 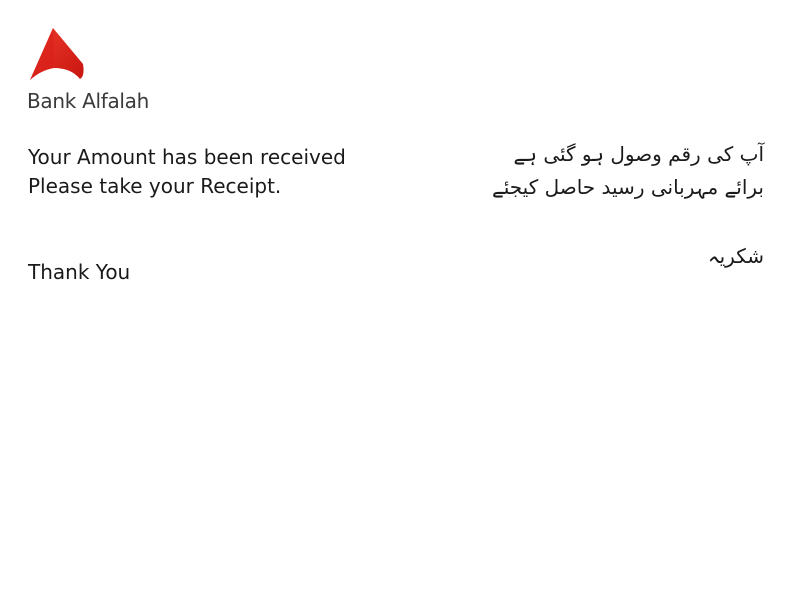 I want to click on amount-received-text: Your Amount has been received, so click(x=187, y=157).